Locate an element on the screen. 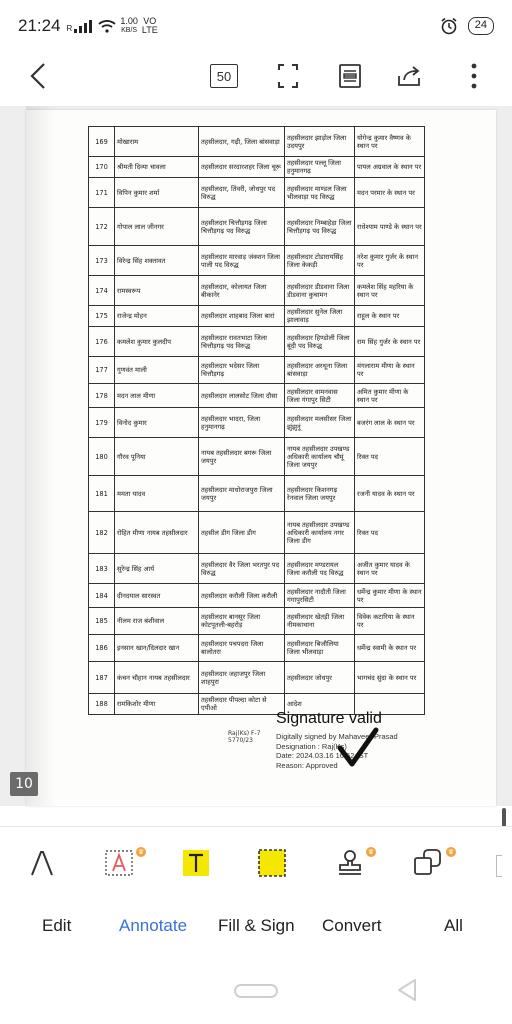 The height and width of the screenshot is (1024, 512). reading-mode-icon is located at coordinates (350, 76).